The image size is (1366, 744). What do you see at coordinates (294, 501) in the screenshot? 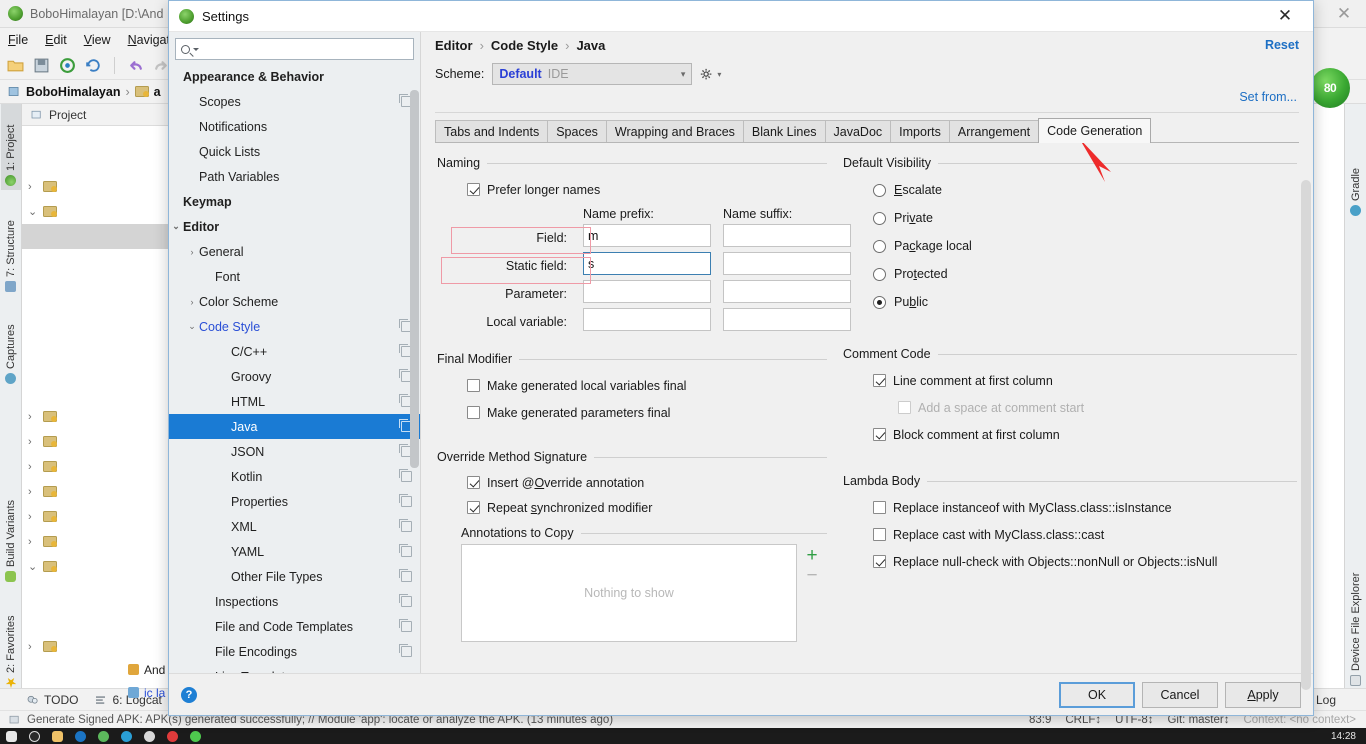
I see `settings-nav-item-properties: Properties` at bounding box center [294, 501].